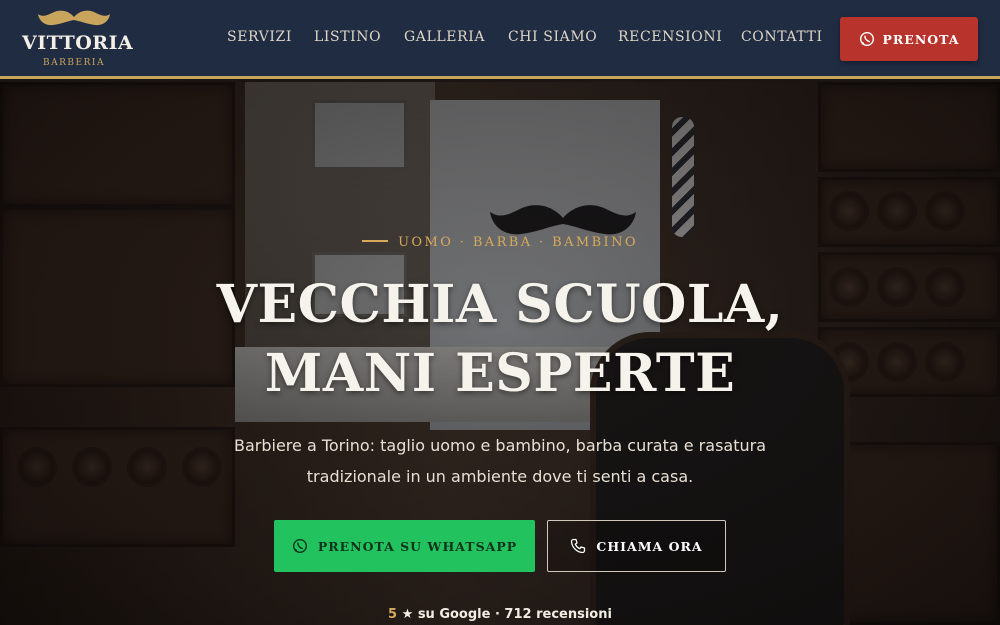 The width and height of the screenshot is (1000, 625). Describe the element at coordinates (578, 546) in the screenshot. I see `phone-icon` at that location.